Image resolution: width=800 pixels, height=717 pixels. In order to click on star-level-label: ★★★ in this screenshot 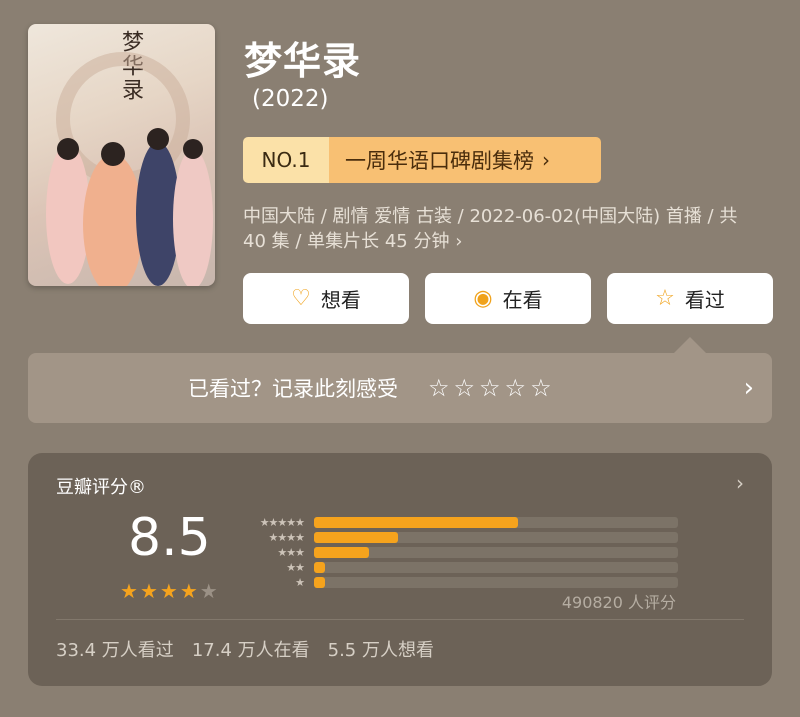, I will do `click(291, 552)`.